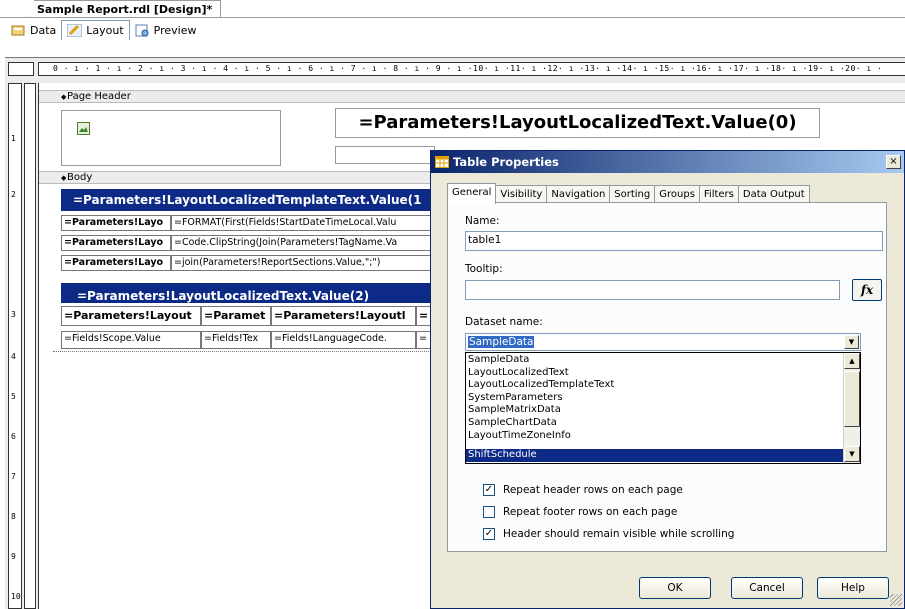  I want to click on document-tab: Sample Report.rdl [Design]*, so click(124, 9).